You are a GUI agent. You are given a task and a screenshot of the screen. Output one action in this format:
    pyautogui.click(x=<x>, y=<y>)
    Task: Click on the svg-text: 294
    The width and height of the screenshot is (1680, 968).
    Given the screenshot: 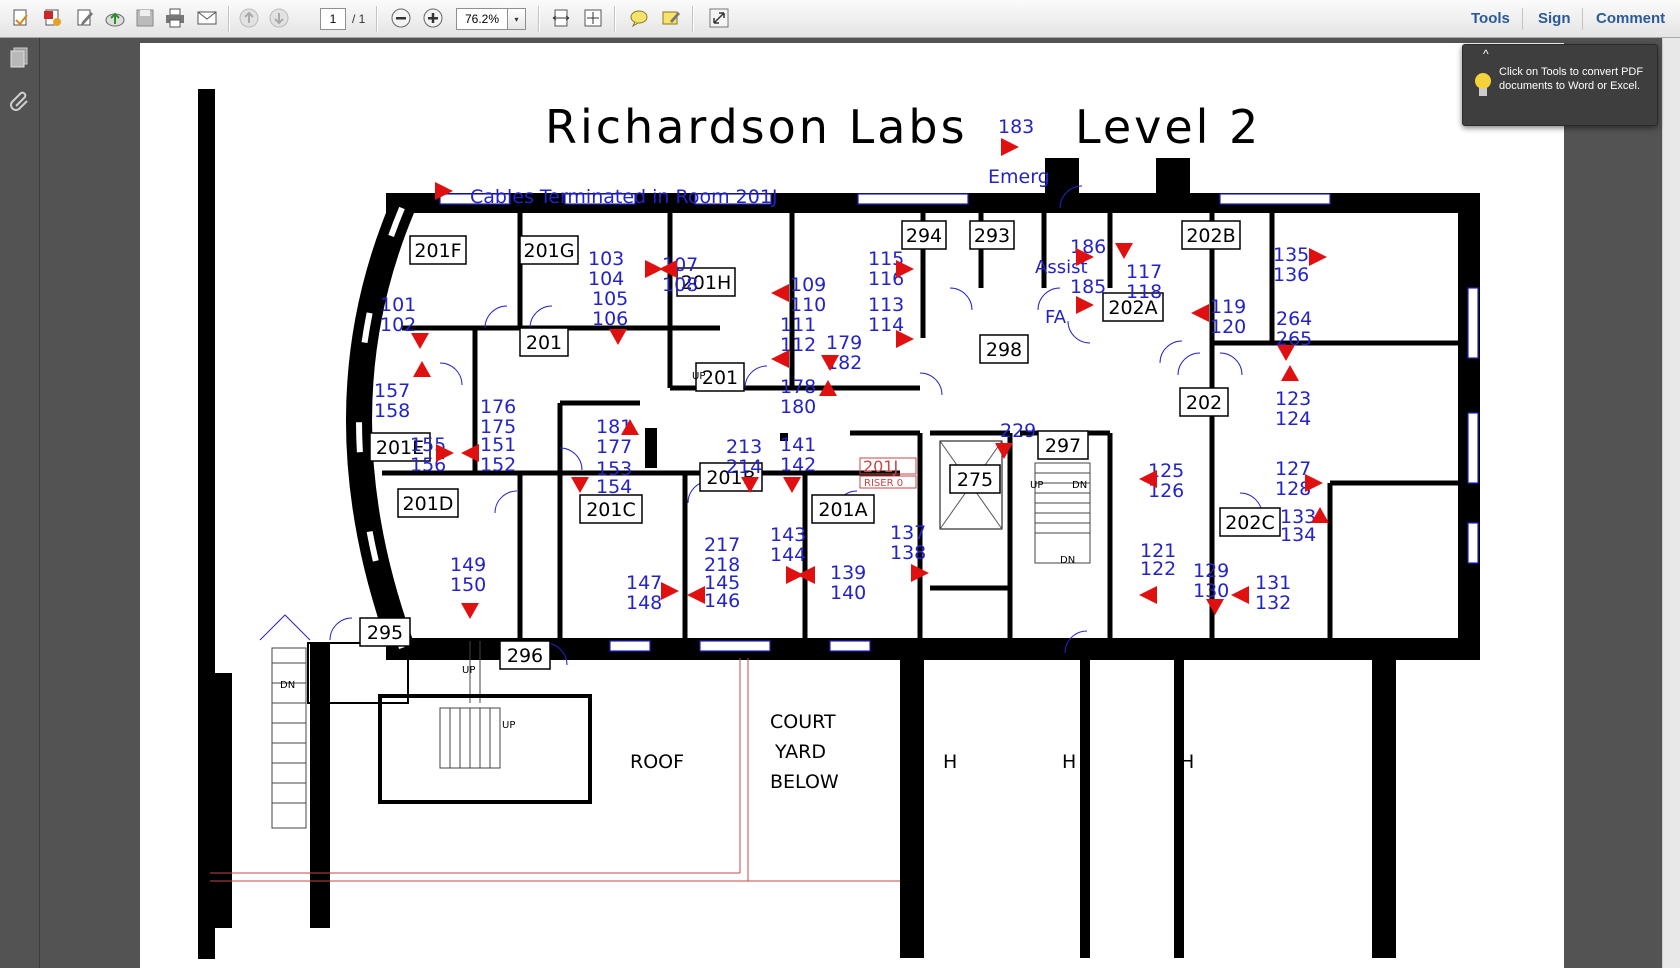 What is the action you would take?
    pyautogui.click(x=924, y=236)
    